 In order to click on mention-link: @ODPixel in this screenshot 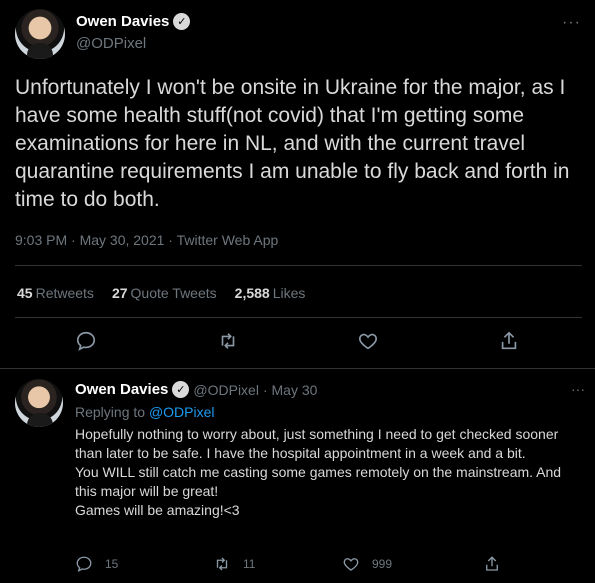, I will do `click(182, 412)`.